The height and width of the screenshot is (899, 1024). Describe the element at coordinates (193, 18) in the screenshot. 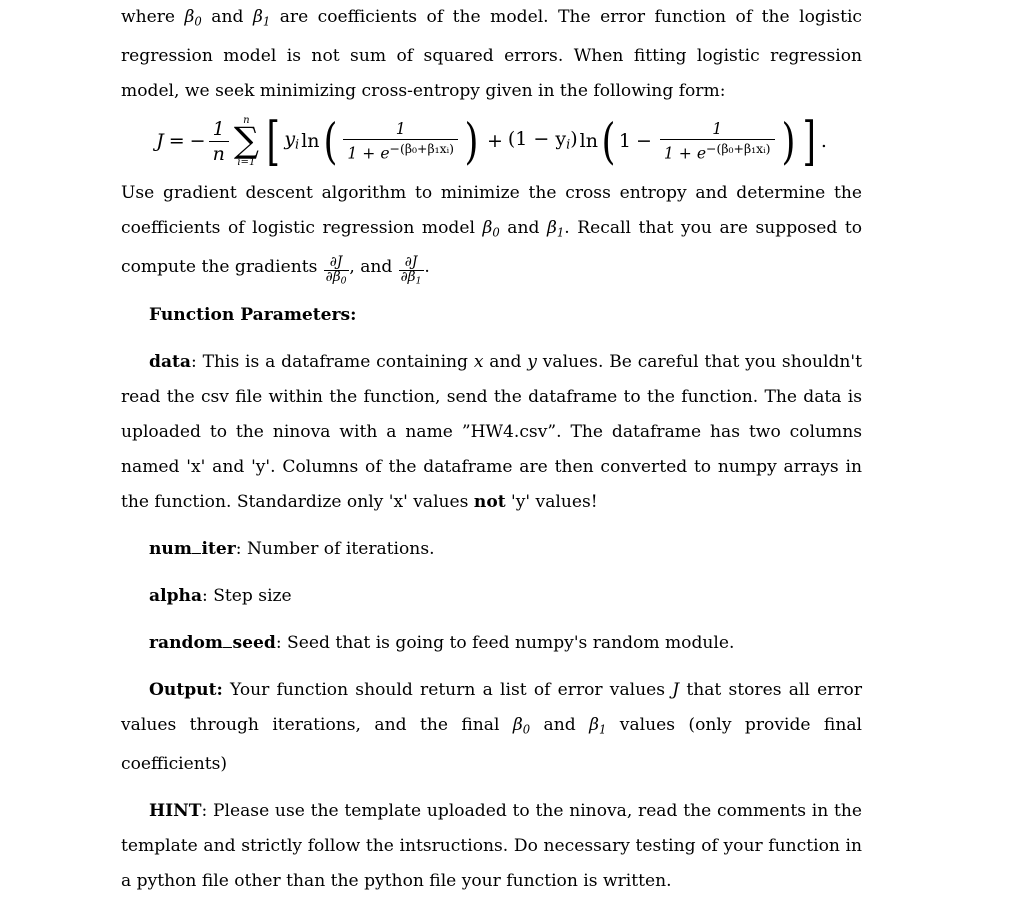

I see `symbol-beta-0: β0` at that location.